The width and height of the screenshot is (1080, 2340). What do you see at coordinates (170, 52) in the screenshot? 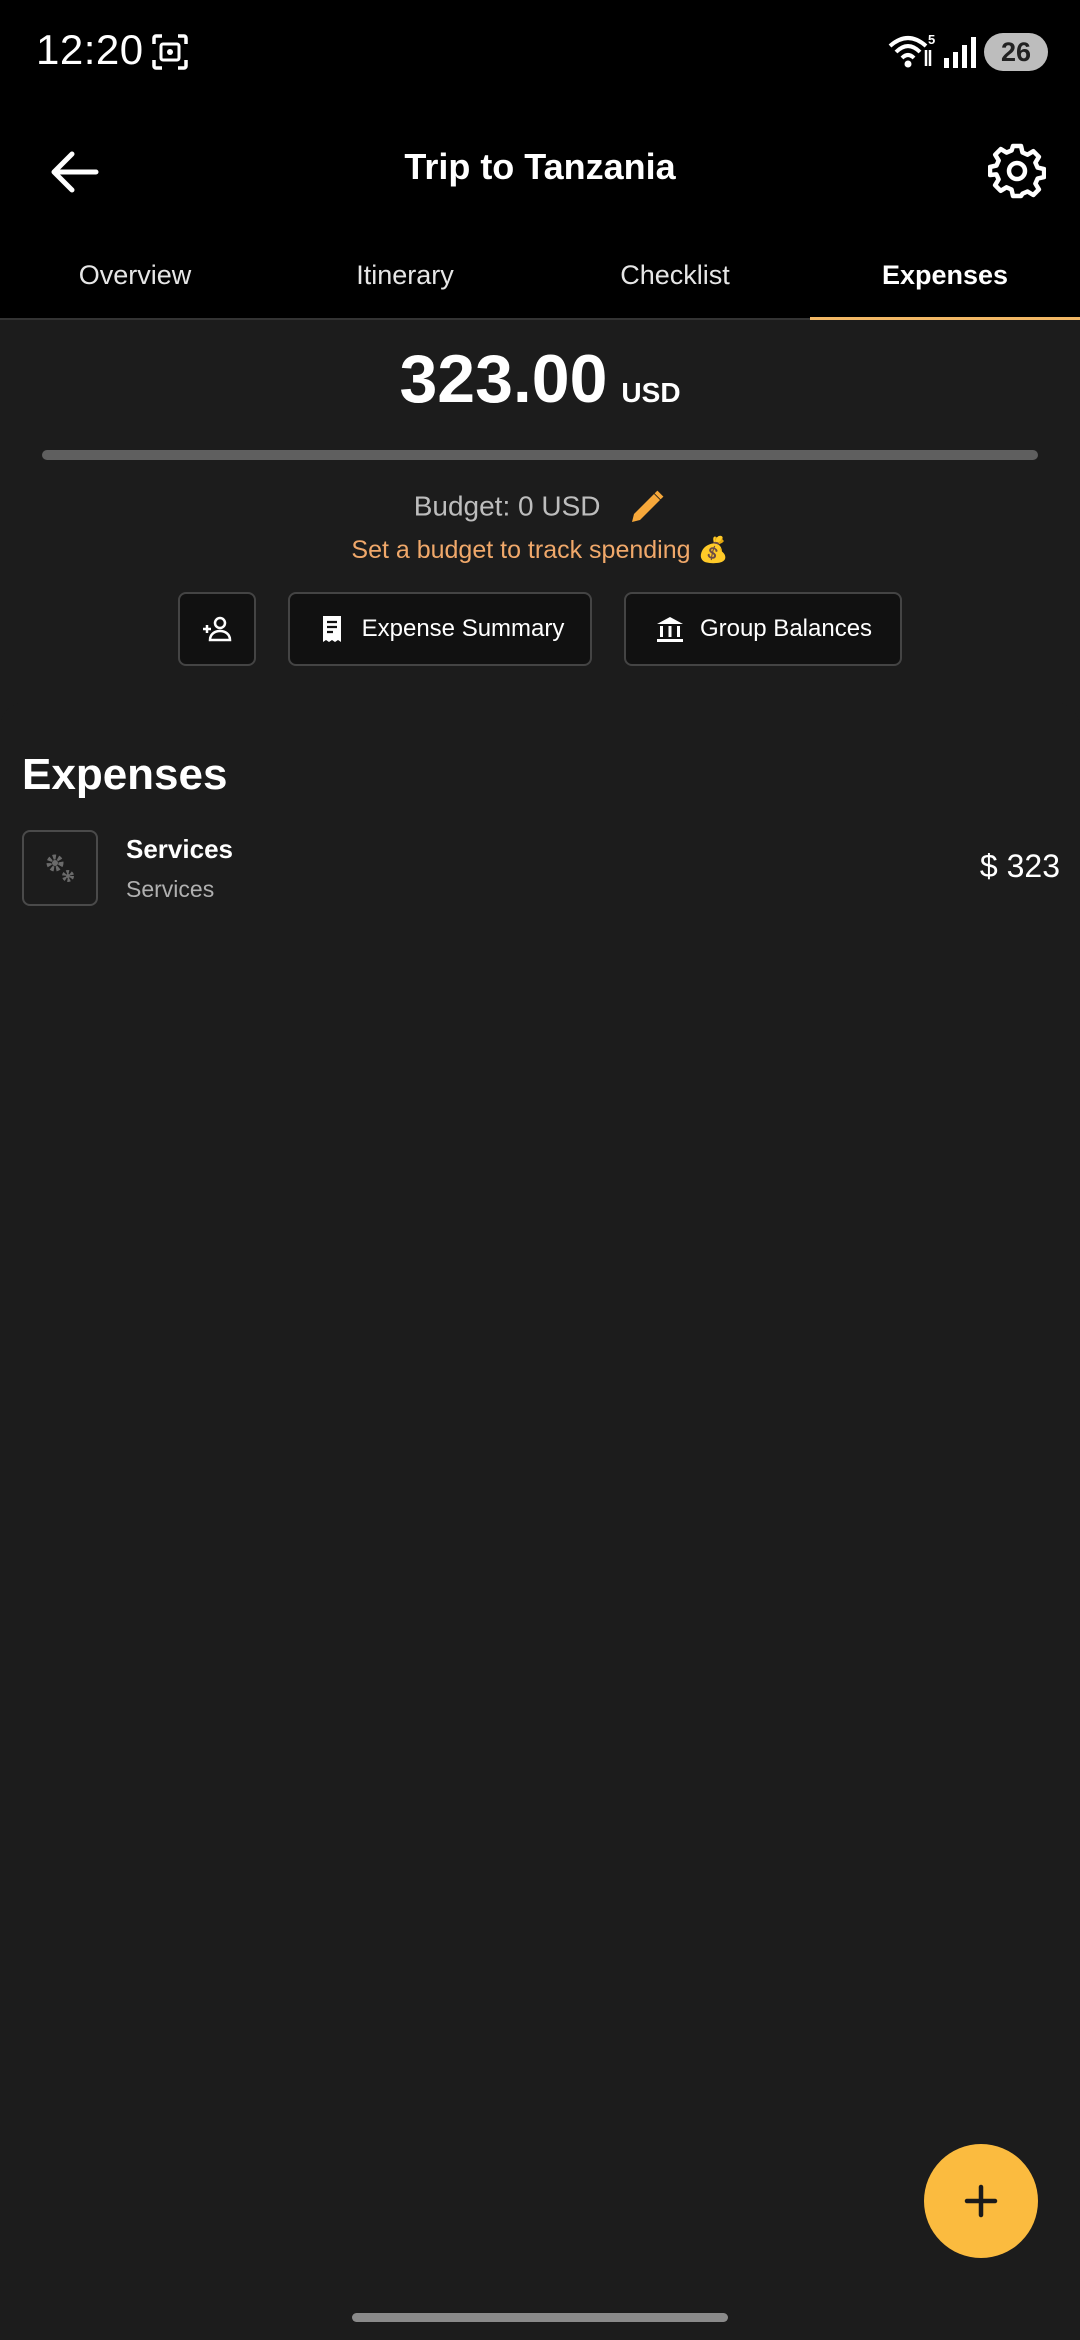
I see `screenshot-icon` at bounding box center [170, 52].